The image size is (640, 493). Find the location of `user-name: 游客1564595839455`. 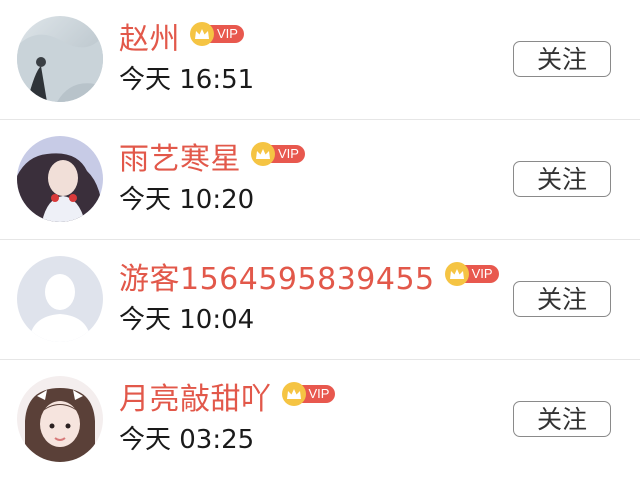

user-name: 游客1564595839455 is located at coordinates (277, 280).